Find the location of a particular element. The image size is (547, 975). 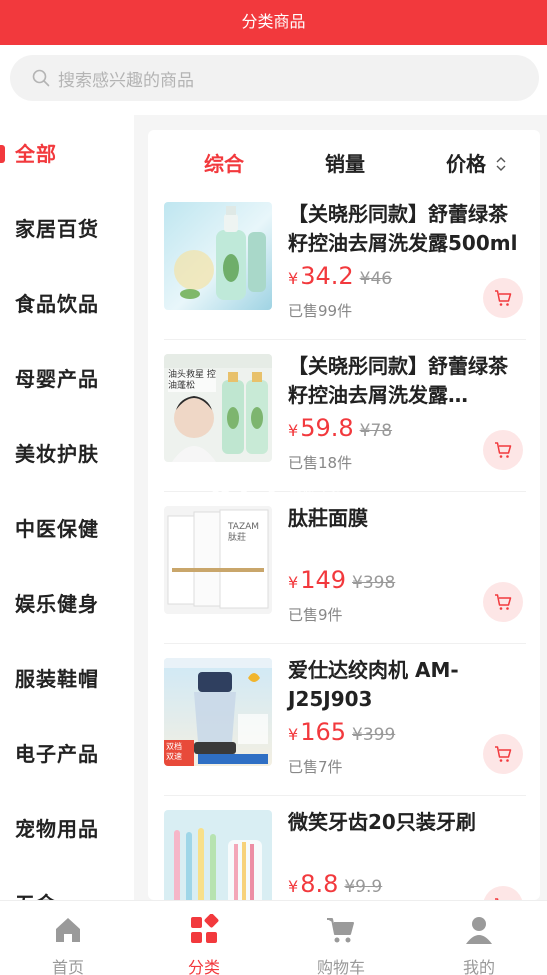

tab-profile: 我的 is located at coordinates (479, 938).